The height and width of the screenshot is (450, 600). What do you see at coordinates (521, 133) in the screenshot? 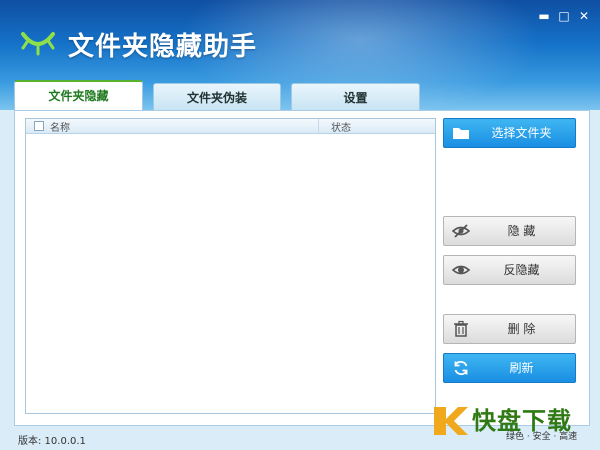
I see `select-folder-label: 选择文件夹` at bounding box center [521, 133].